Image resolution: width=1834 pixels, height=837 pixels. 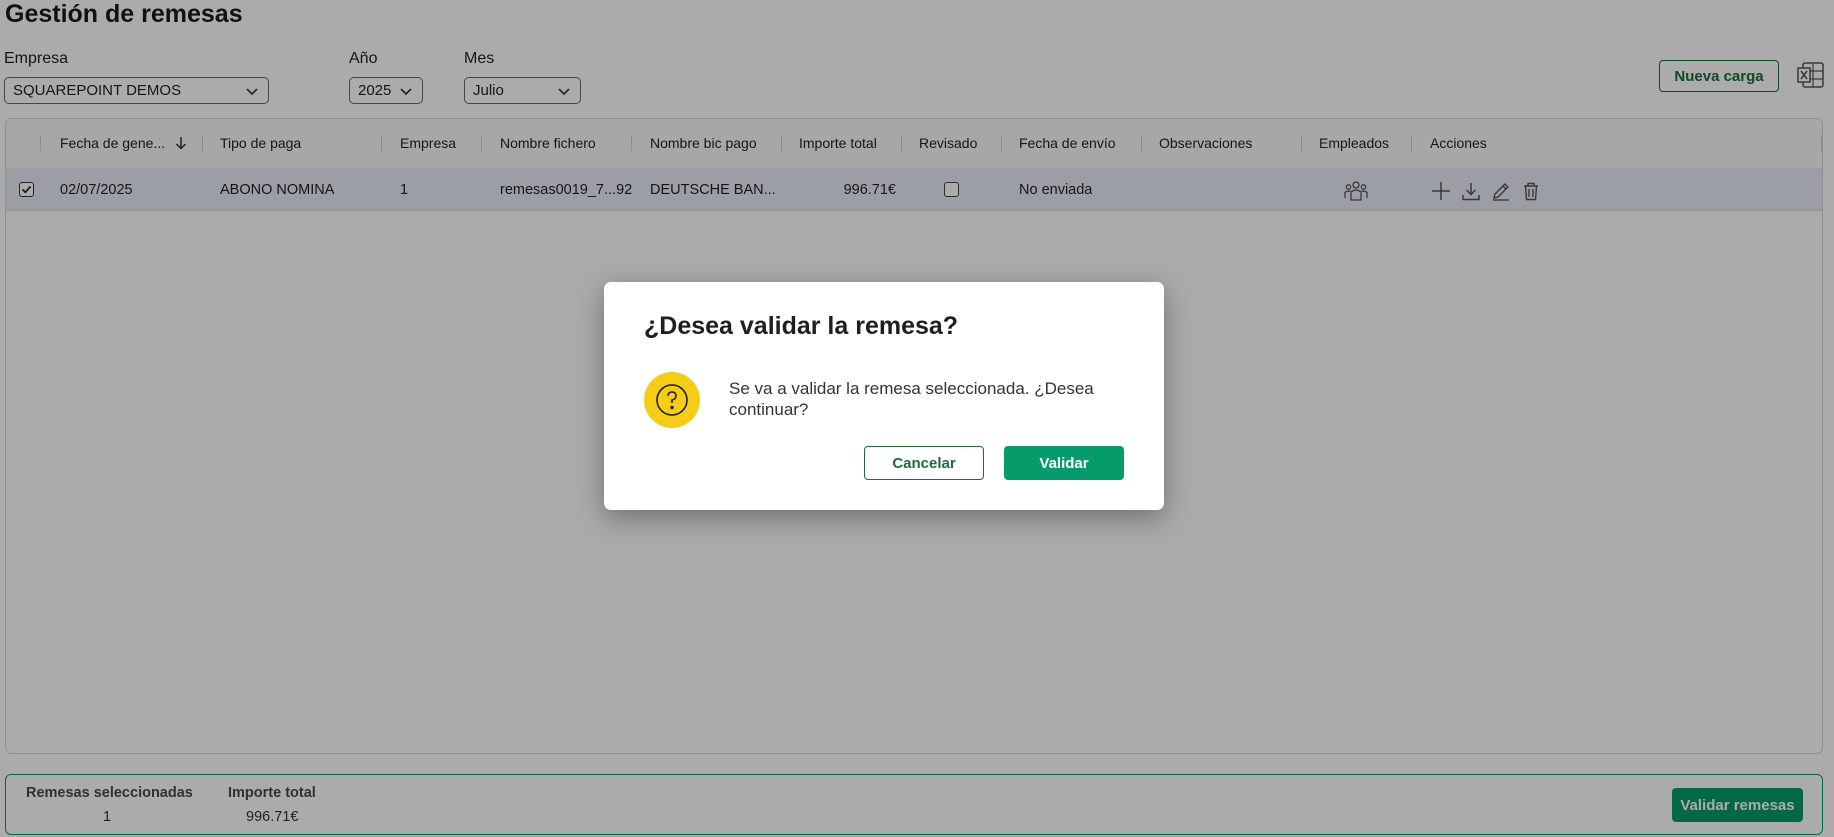 What do you see at coordinates (1064, 463) in the screenshot?
I see `validar-button: Validar` at bounding box center [1064, 463].